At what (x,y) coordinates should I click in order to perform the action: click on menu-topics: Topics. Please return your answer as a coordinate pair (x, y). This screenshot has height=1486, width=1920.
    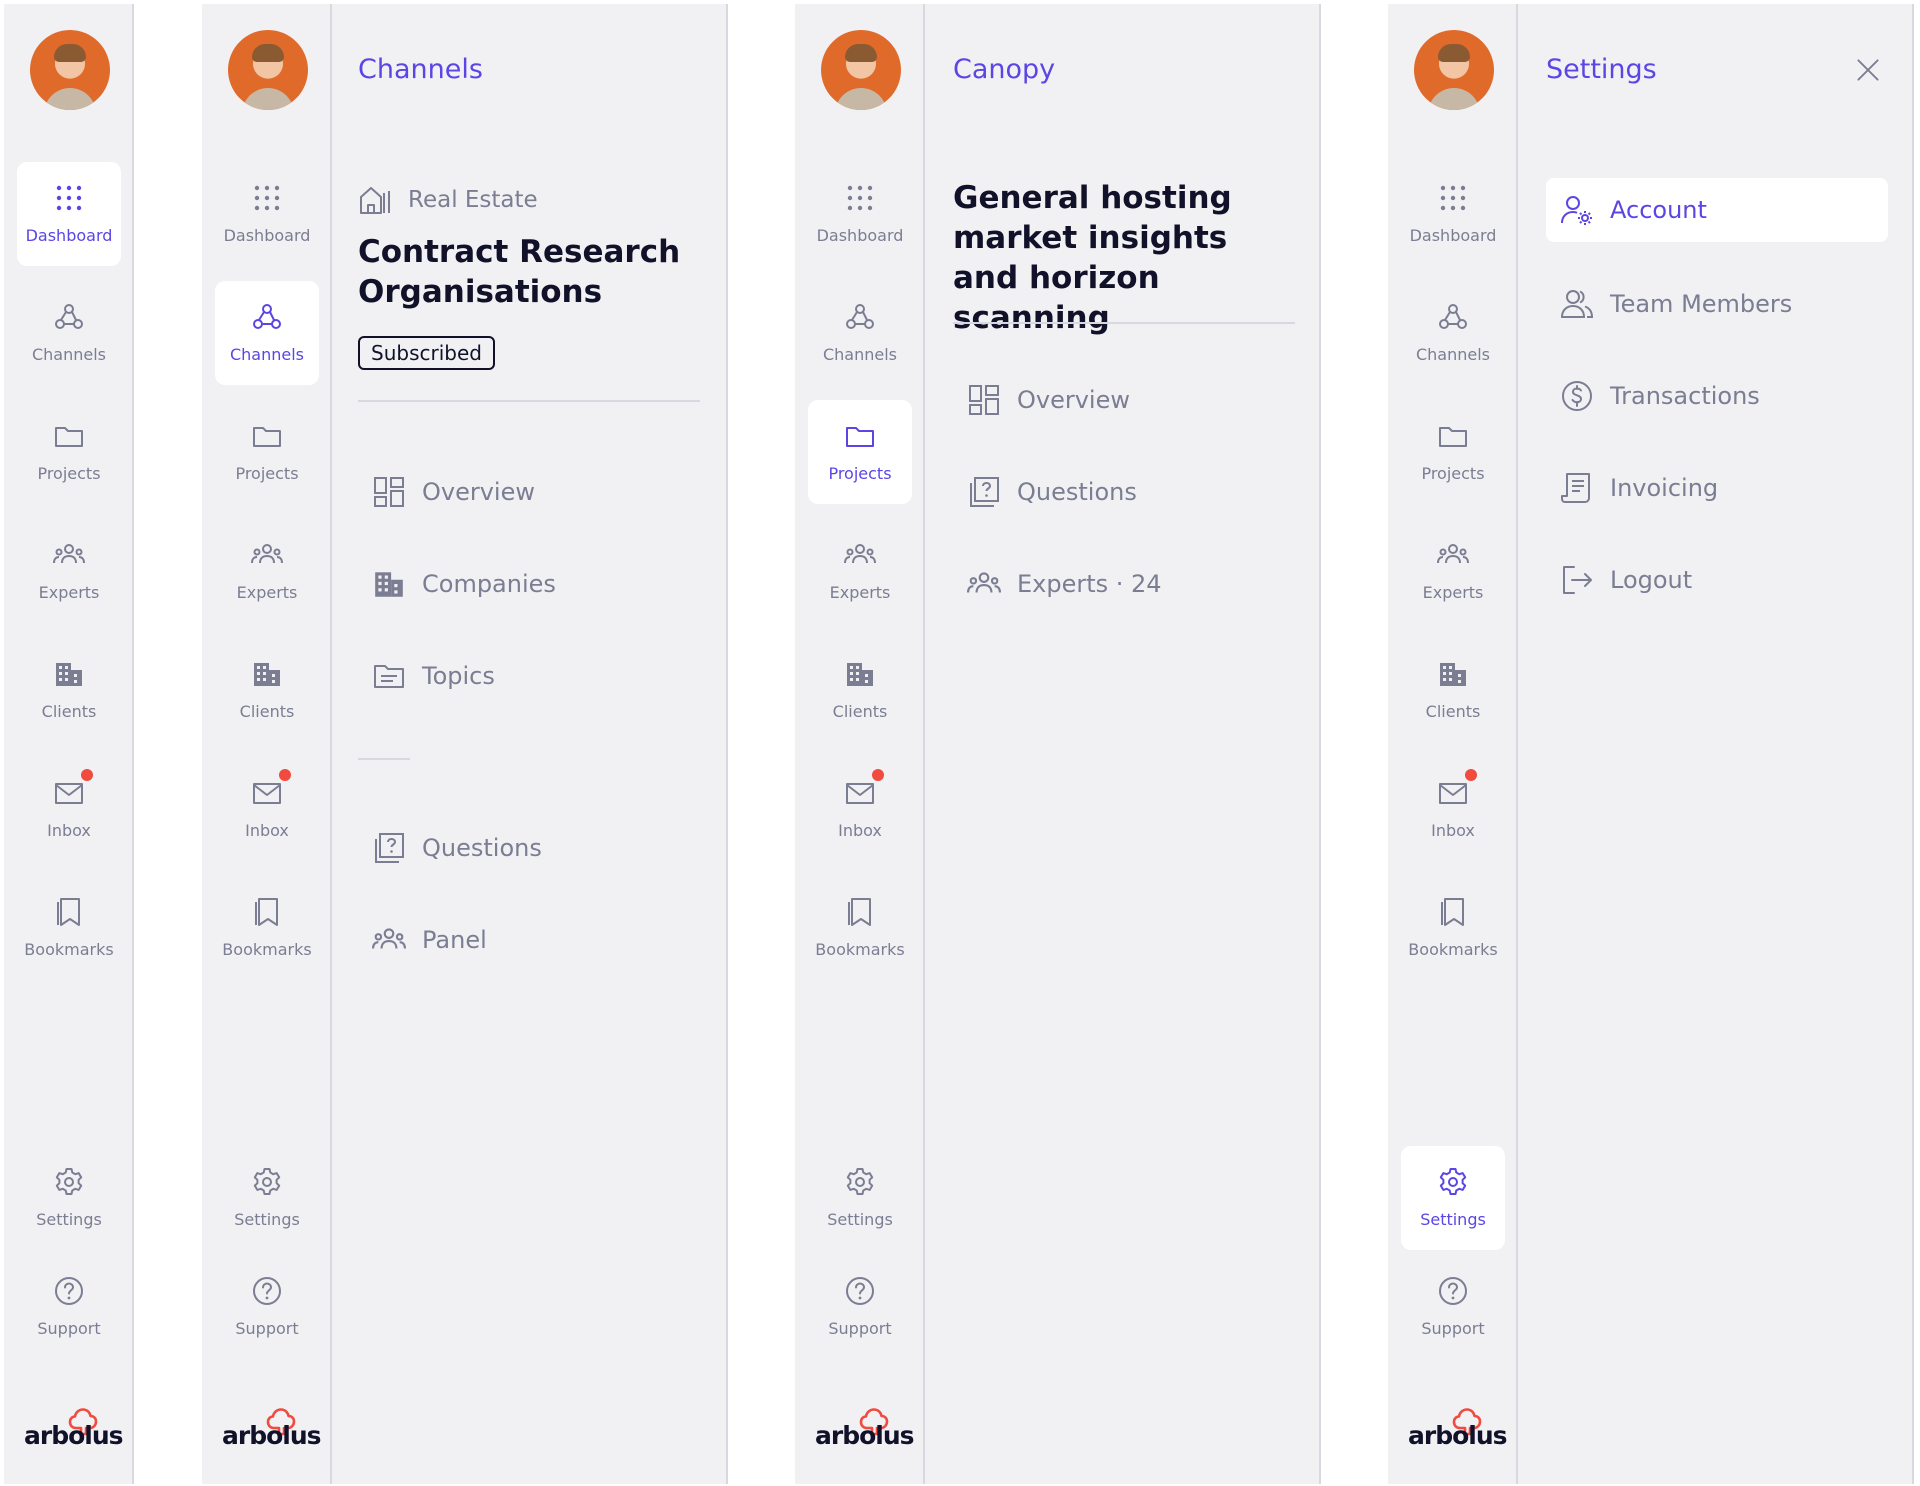
    Looking at the image, I should click on (433, 676).